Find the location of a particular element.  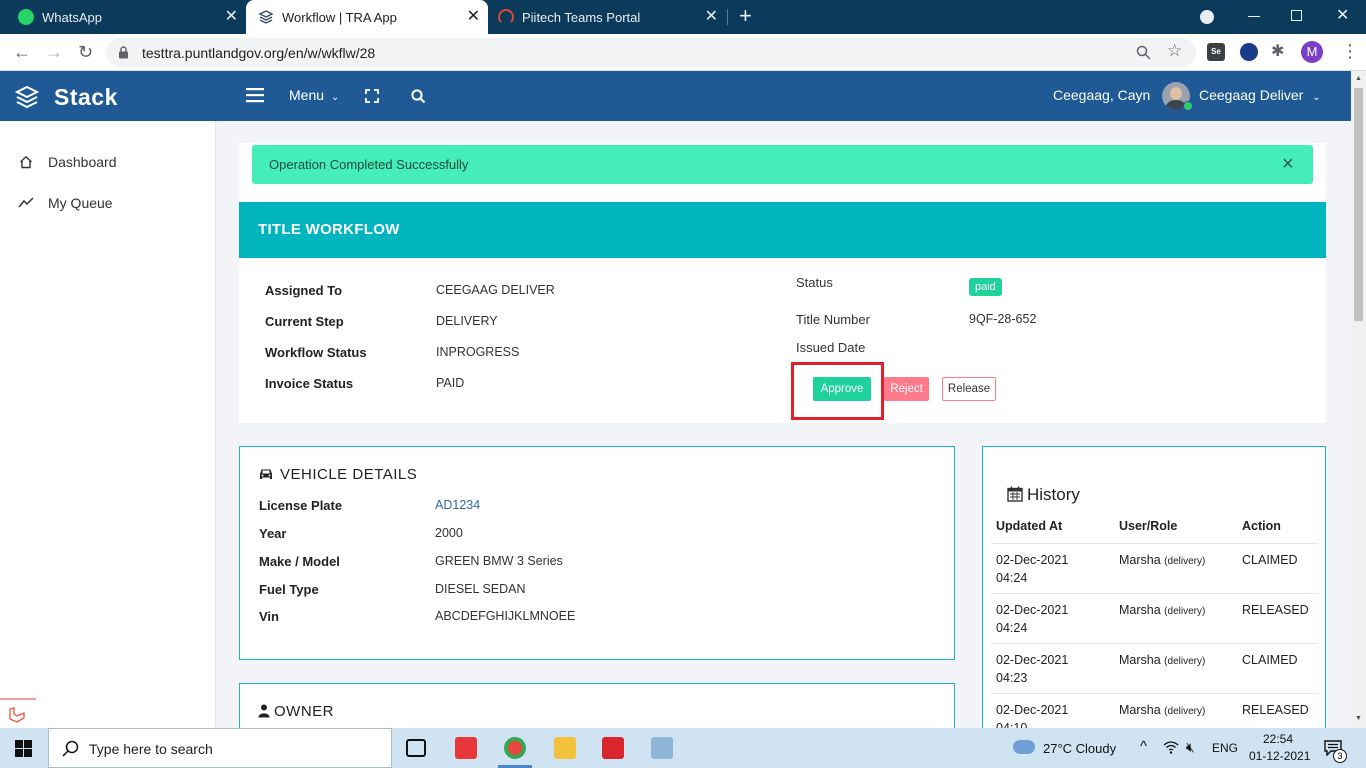

alert-close-icon: × is located at coordinates (1288, 164).